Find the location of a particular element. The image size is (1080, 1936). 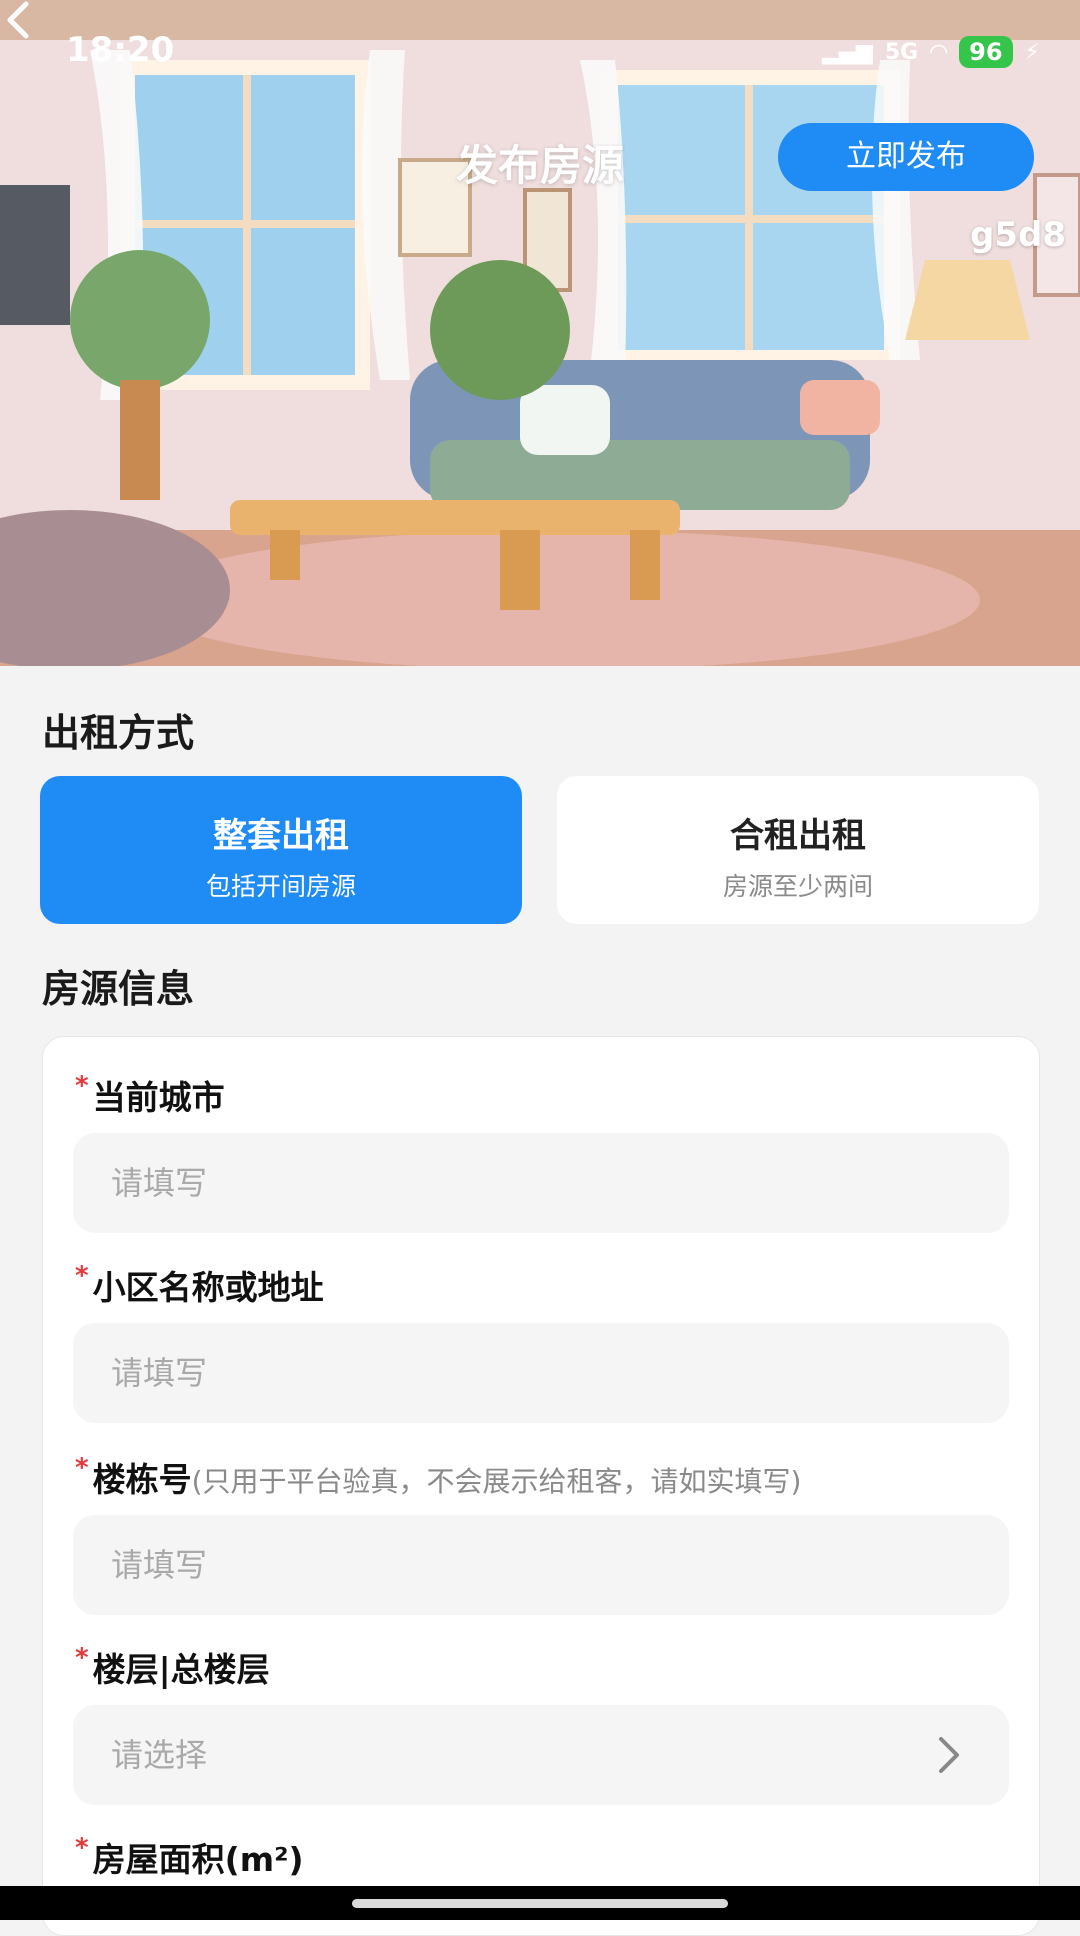

charging-icon: ⚡ is located at coordinates (1032, 52).